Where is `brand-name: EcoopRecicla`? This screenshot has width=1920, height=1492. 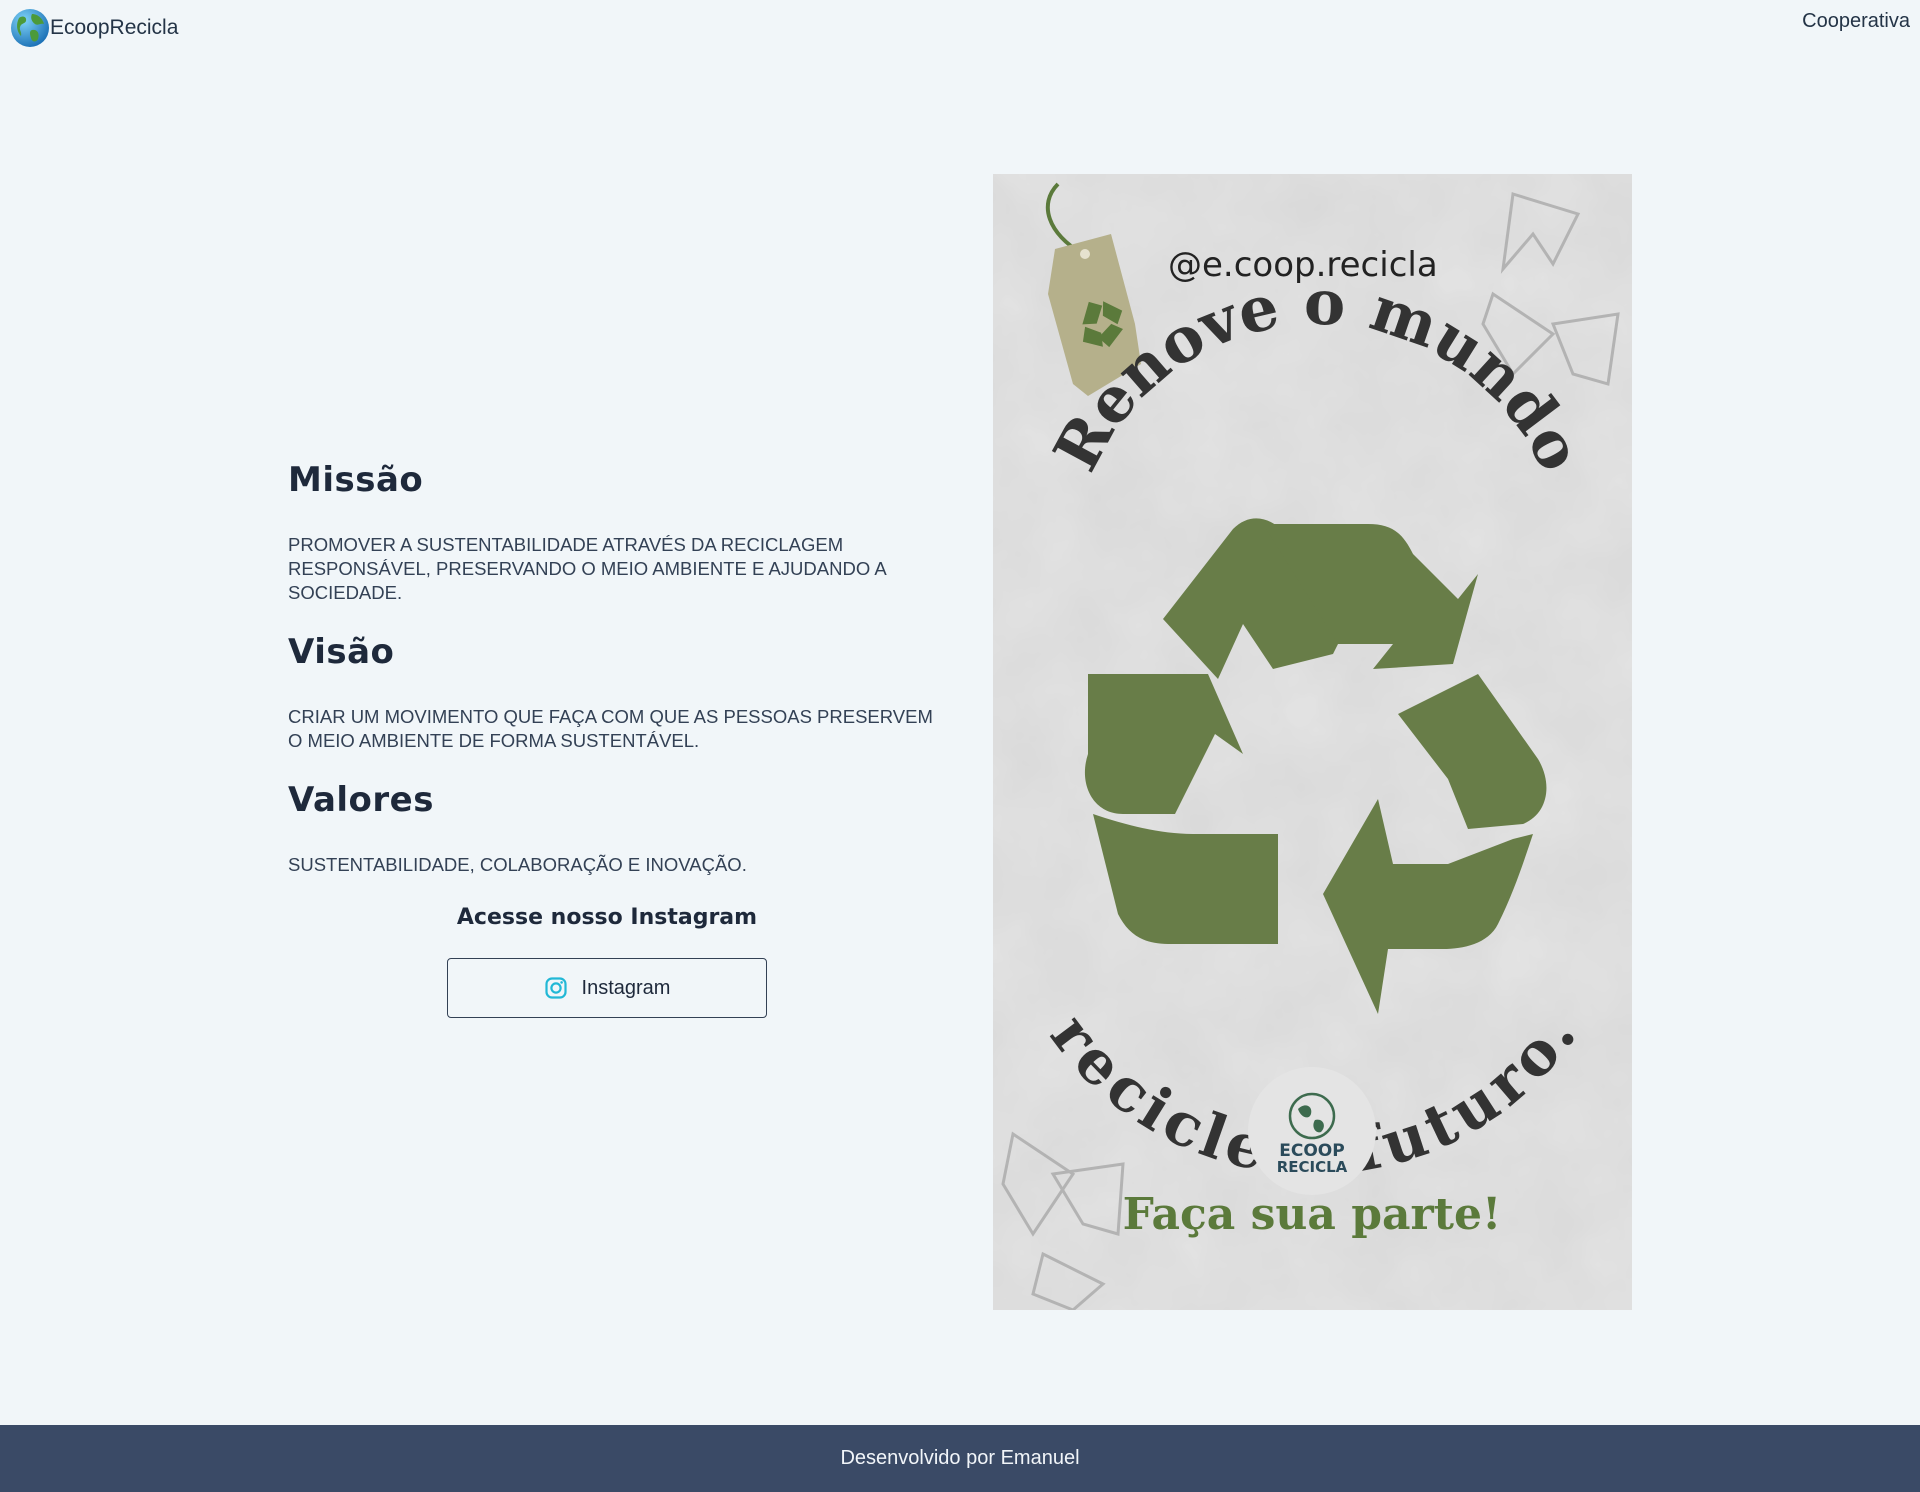
brand-name: EcoopRecicla is located at coordinates (114, 27).